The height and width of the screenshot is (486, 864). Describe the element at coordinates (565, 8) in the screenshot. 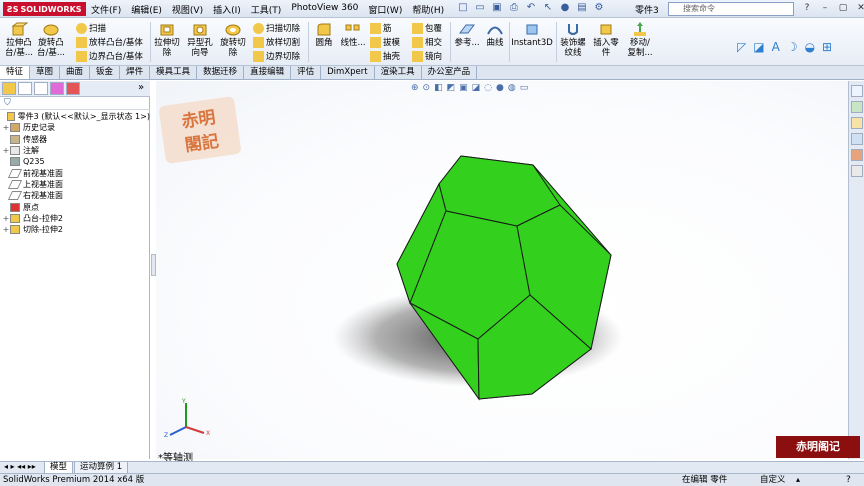

I see `rebuild-icon: ●` at that location.